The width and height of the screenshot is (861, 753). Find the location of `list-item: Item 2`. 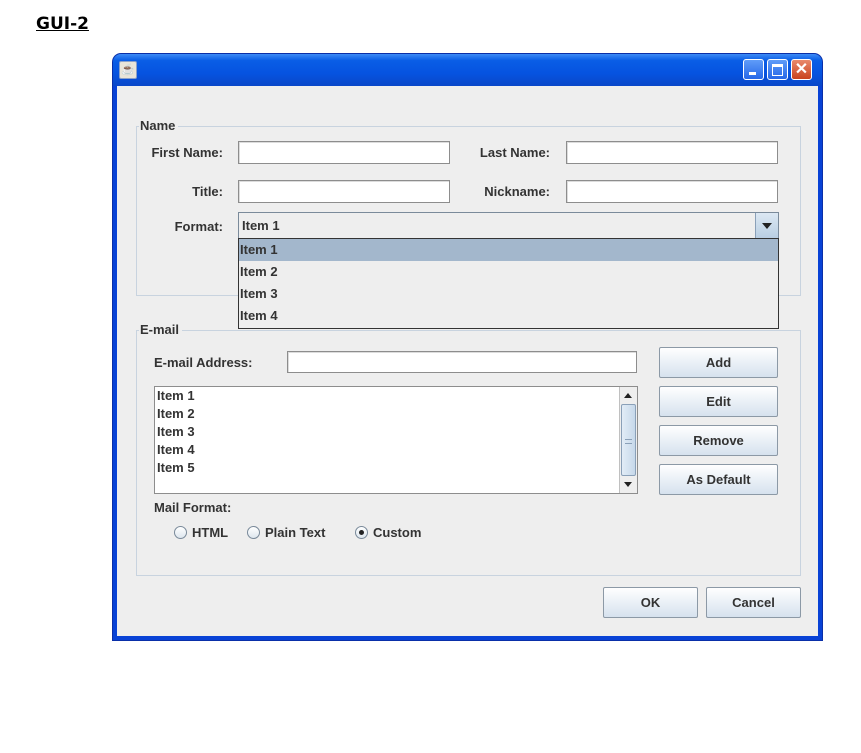

list-item: Item 2 is located at coordinates (396, 414).